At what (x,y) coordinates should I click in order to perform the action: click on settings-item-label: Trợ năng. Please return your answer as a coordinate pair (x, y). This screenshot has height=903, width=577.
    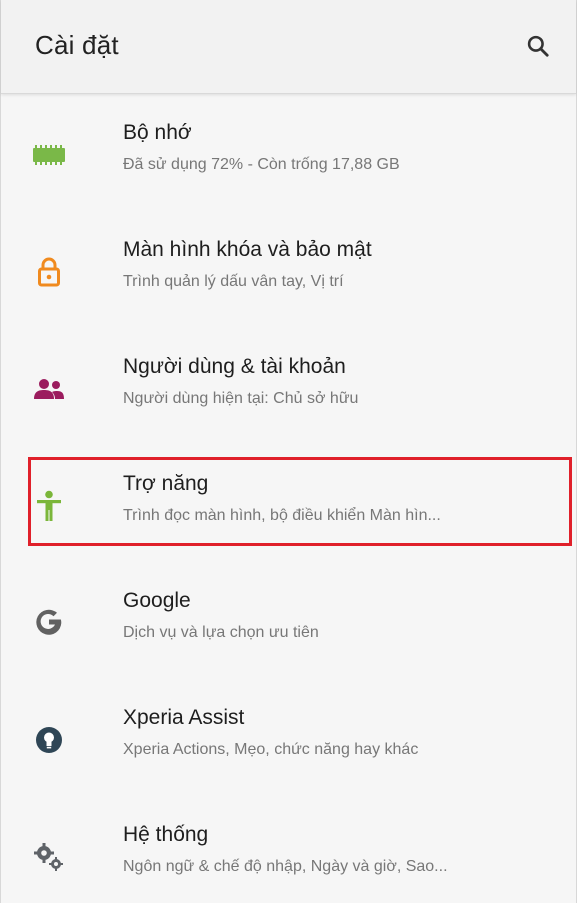
    Looking at the image, I should click on (166, 483).